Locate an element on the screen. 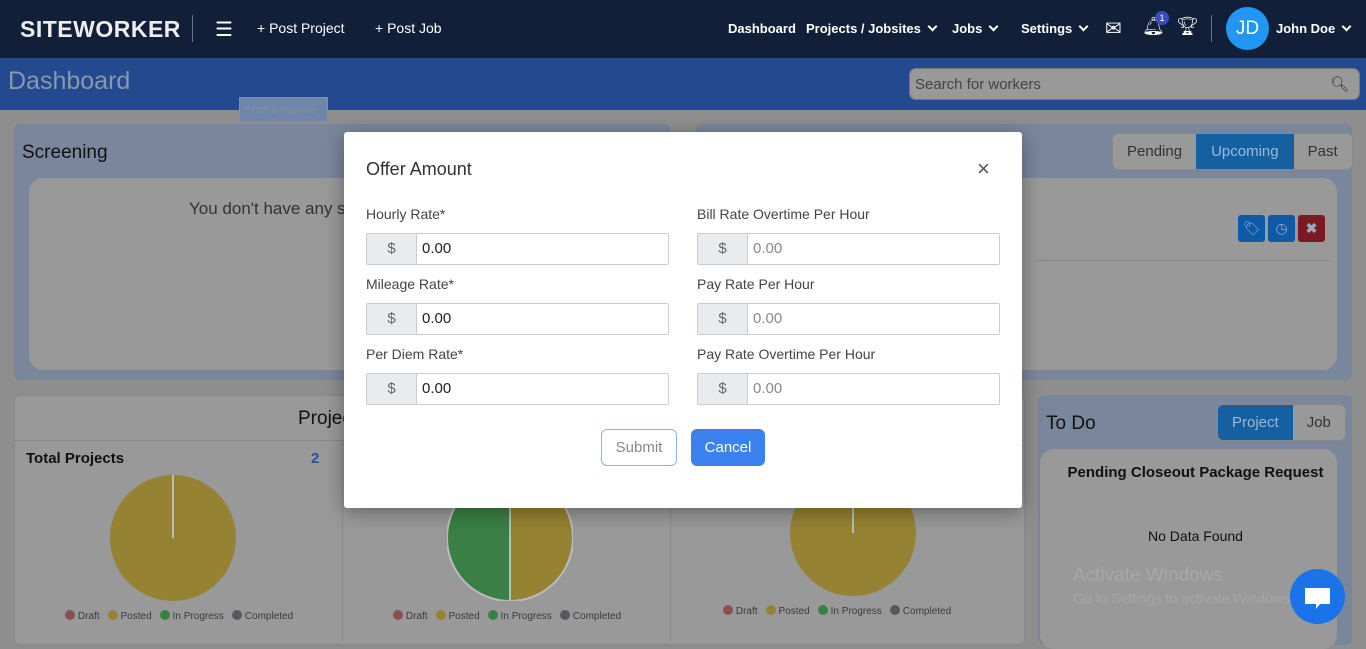  windows-watermark-title: Activate Windows is located at coordinates (1148, 575).